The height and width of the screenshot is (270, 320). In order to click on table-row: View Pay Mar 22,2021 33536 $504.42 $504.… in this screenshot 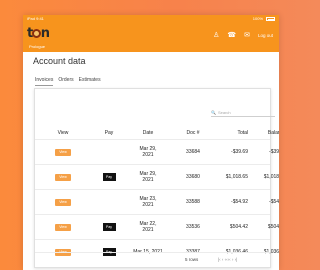, I will do `click(157, 226)`.